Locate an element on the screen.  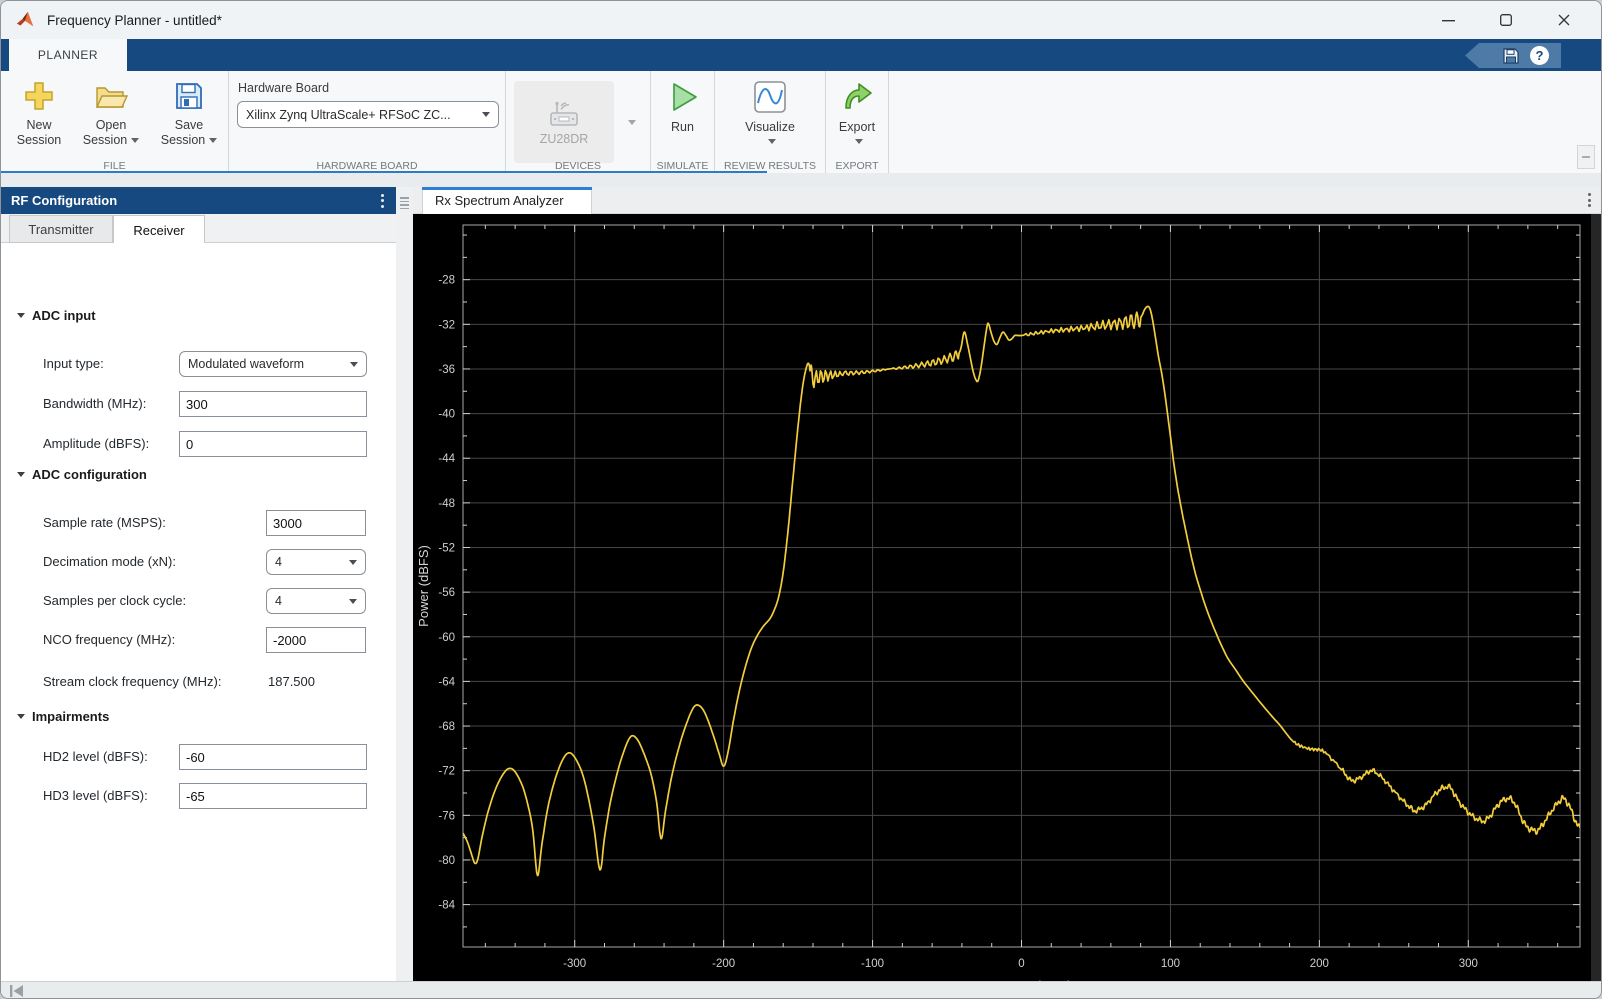
sample-rate-input is located at coordinates (316, 523).